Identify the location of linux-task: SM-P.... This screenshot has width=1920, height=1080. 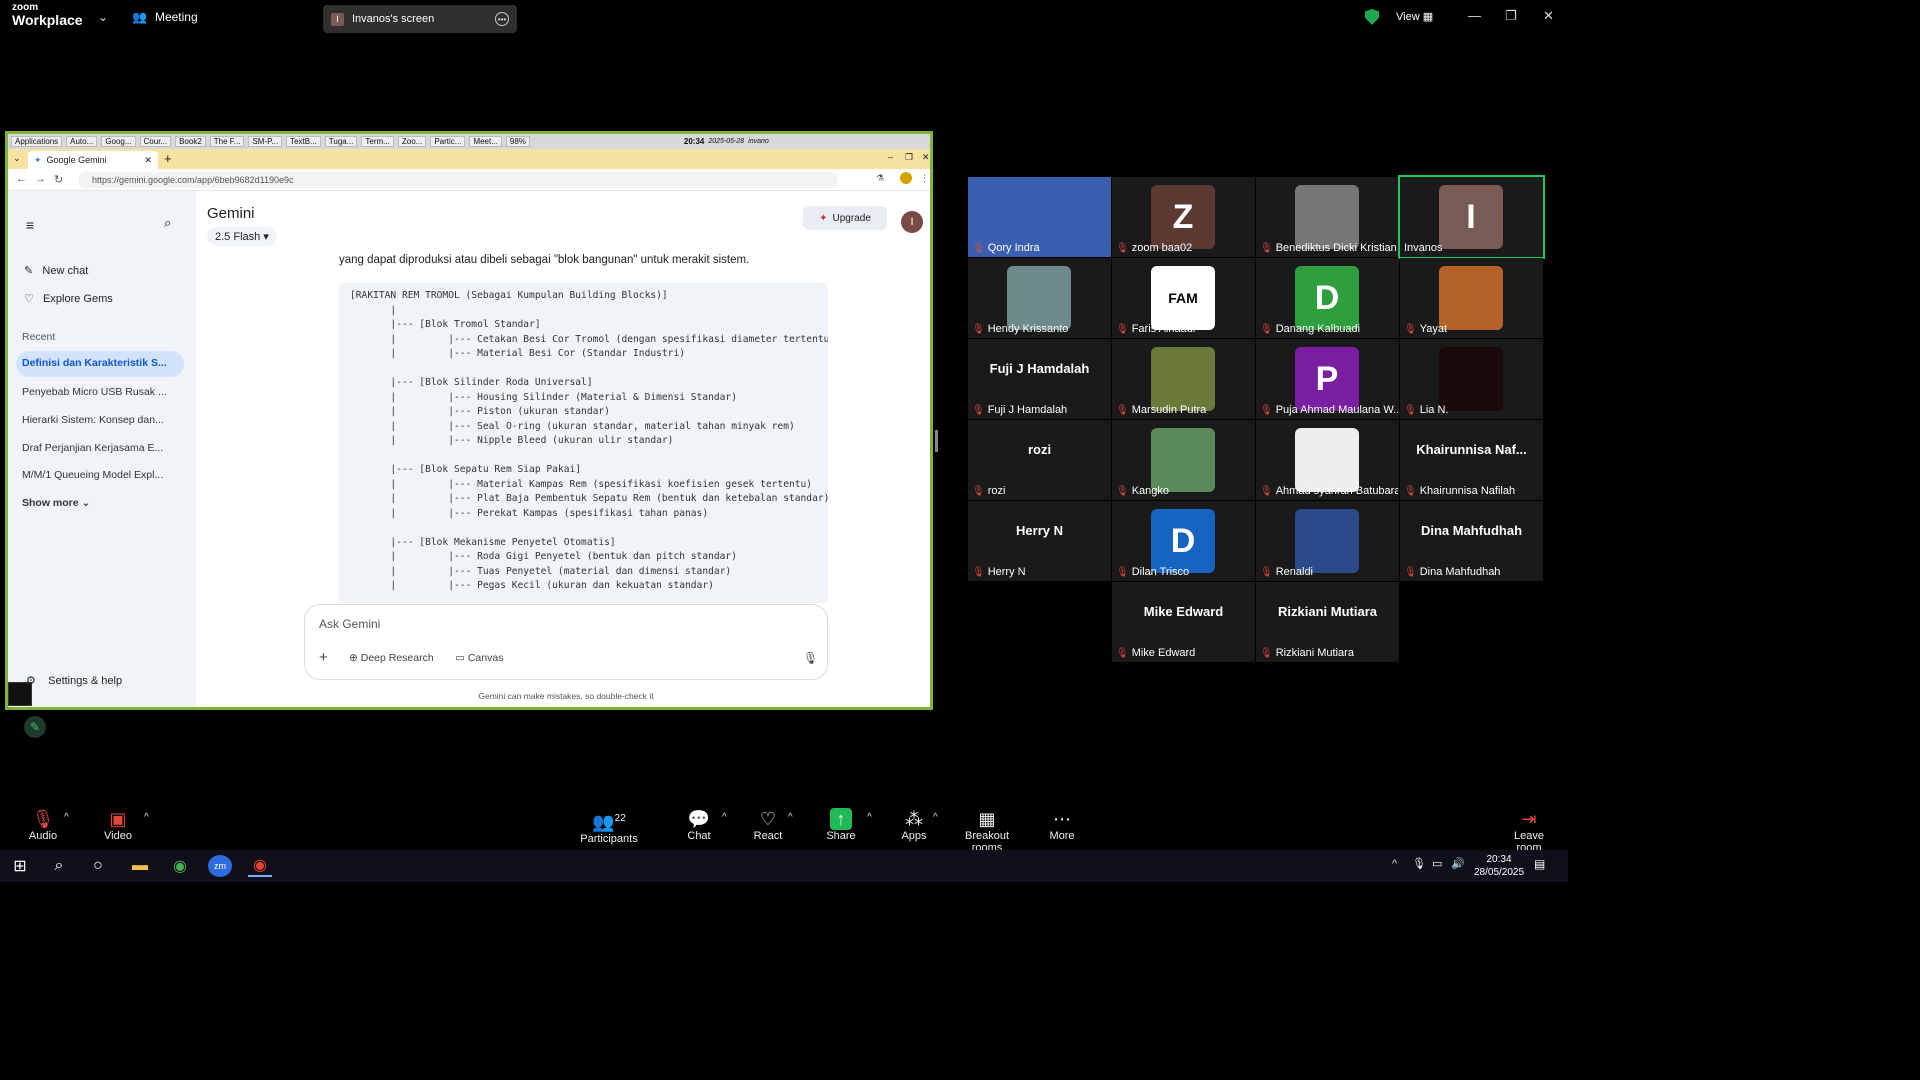
(265, 141).